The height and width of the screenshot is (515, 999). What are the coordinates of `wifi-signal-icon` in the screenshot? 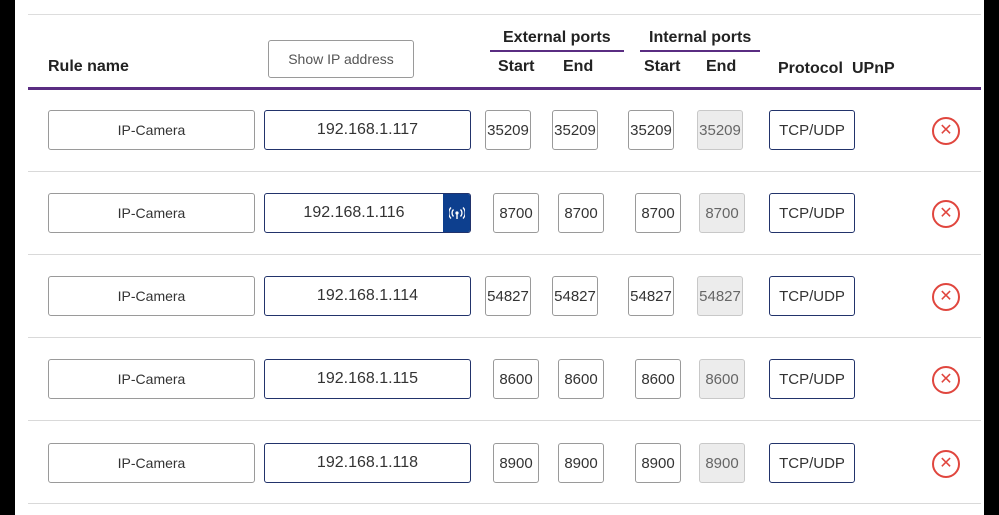 It's located at (456, 213).